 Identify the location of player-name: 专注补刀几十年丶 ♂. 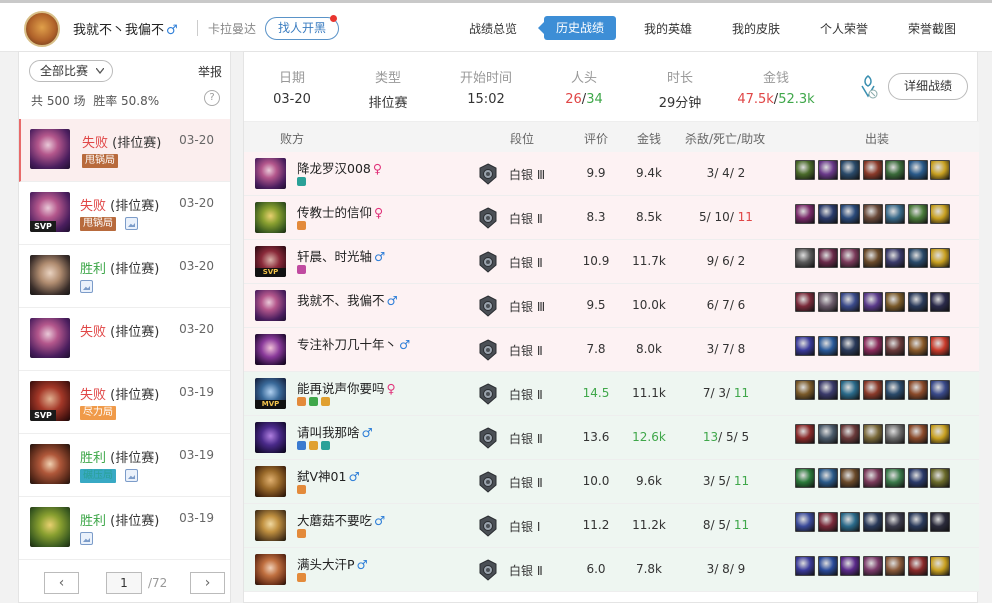
(353, 343).